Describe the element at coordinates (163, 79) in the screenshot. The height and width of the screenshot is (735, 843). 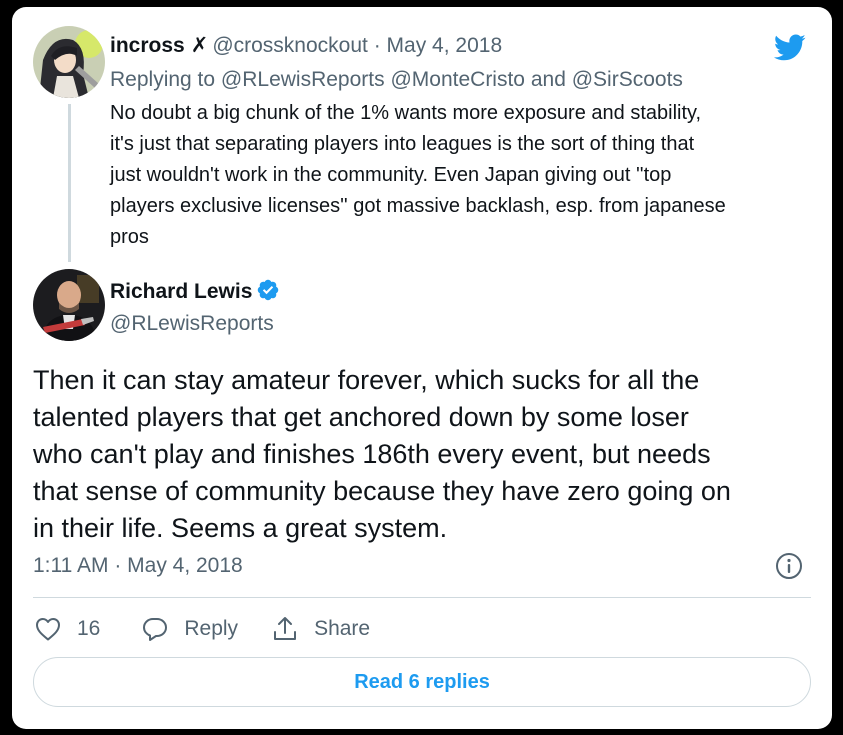
I see `replying-prefix: Replying to` at that location.